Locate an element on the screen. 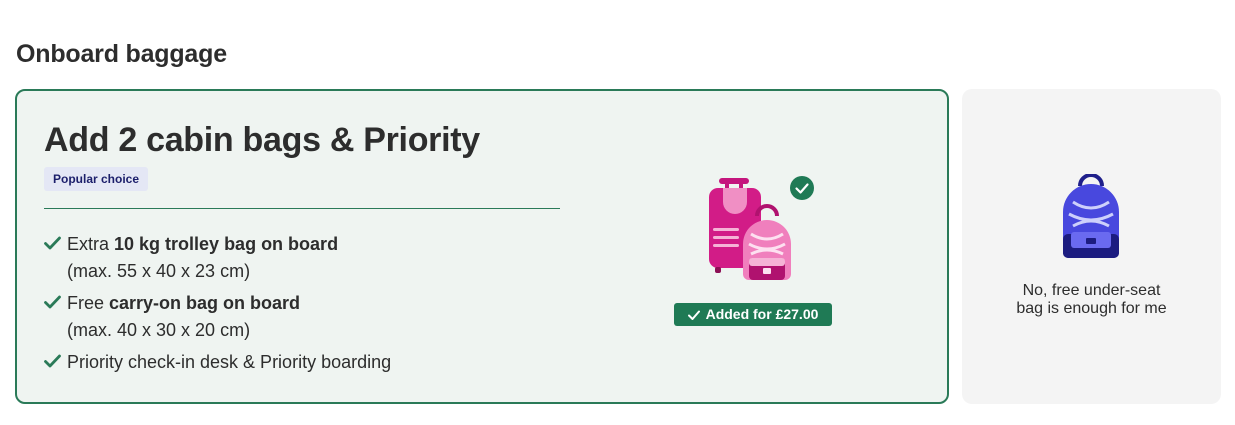 This screenshot has width=1235, height=425. feature-text: Free is located at coordinates (88, 303).